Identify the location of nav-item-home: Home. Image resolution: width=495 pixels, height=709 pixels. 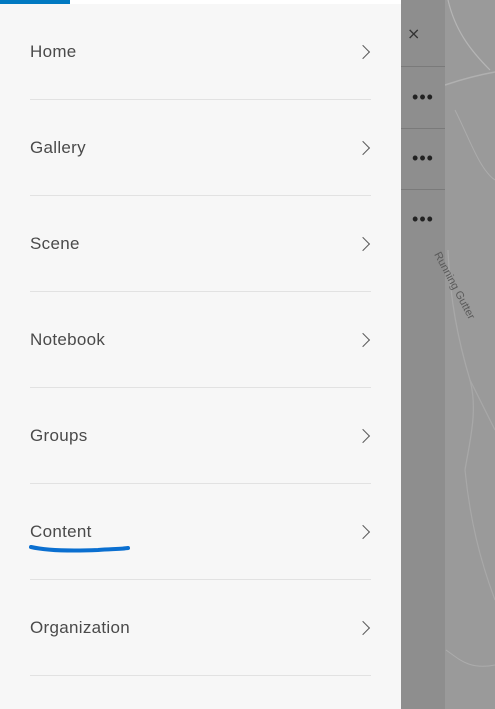
(200, 52).